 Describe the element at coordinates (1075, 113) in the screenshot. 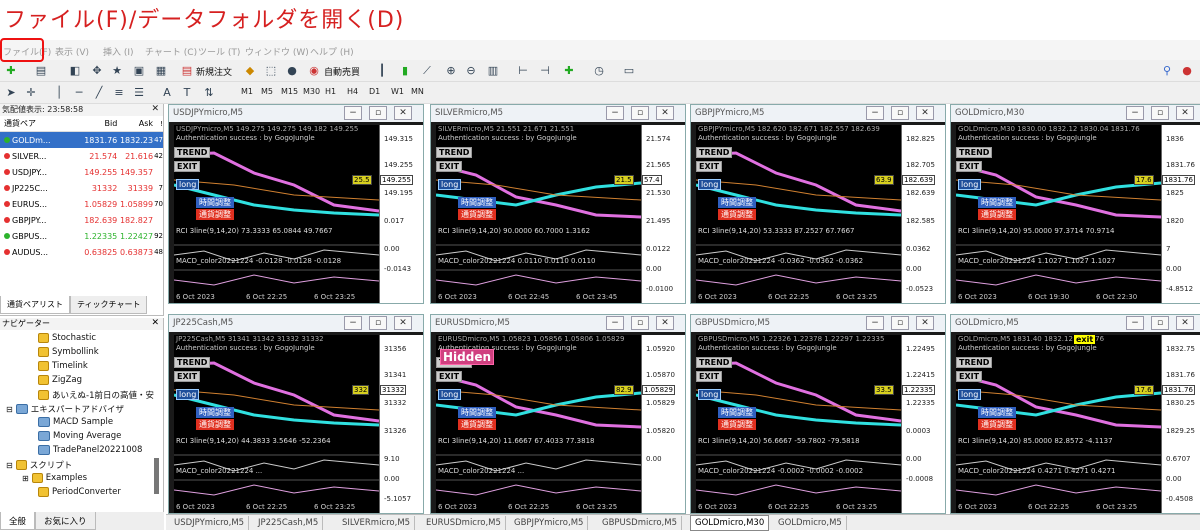

I see `chart-titlebar: GOLDmicro,M30 − ▫ ✕` at that location.